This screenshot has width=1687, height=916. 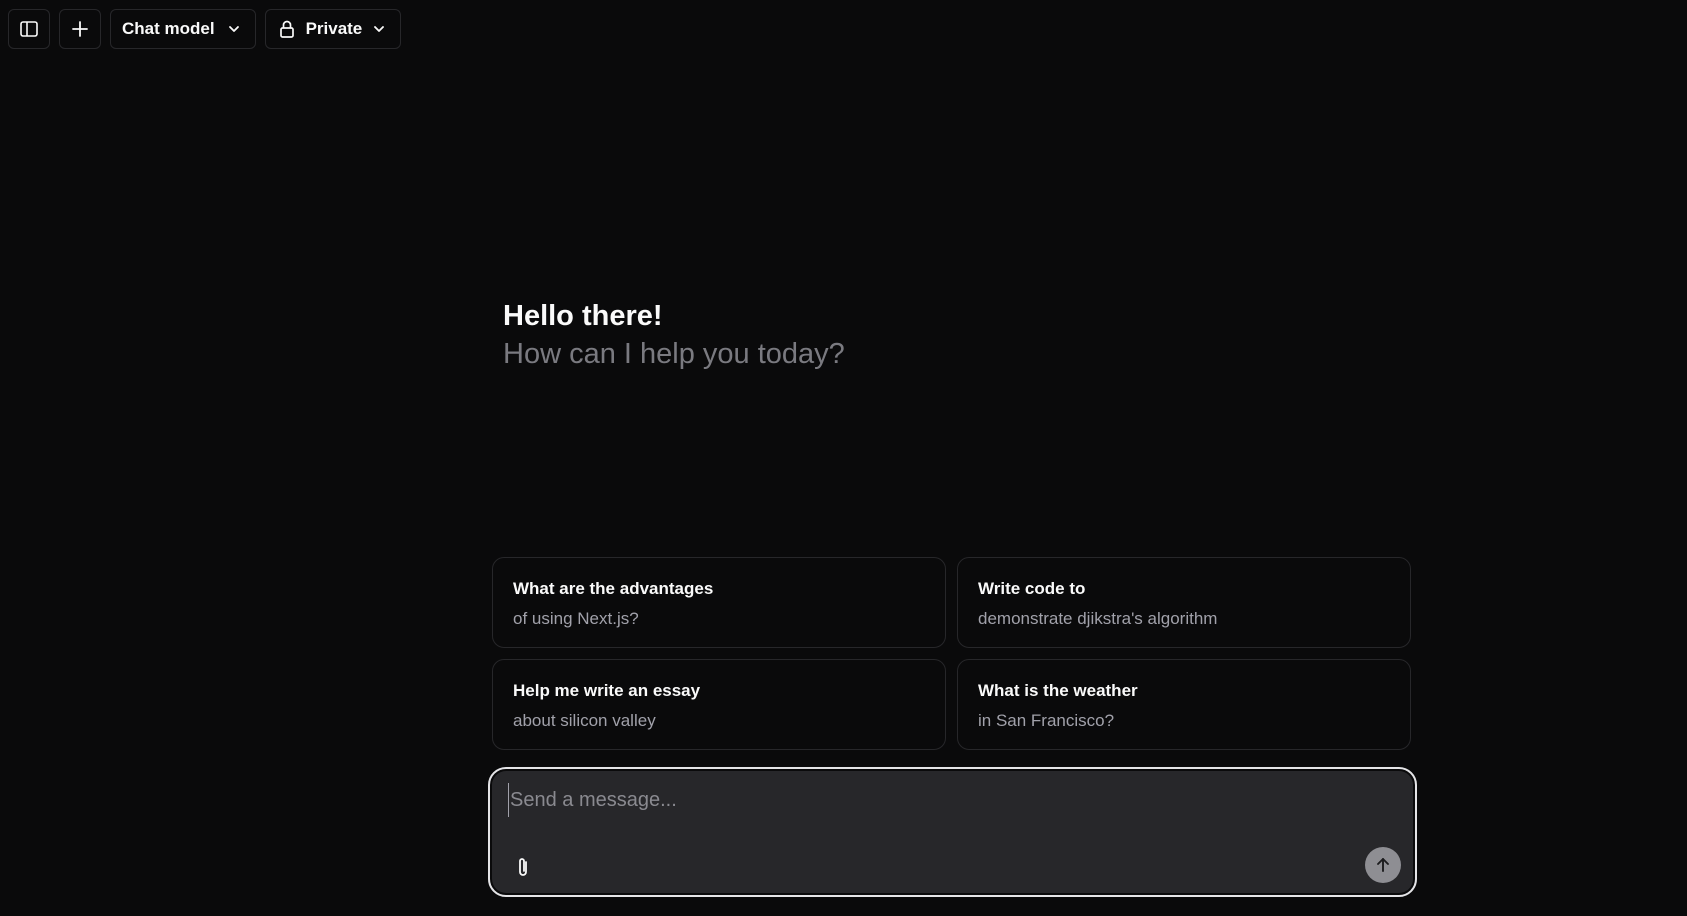 I want to click on greeting-subtitle: How can I help you today?, so click(x=674, y=354).